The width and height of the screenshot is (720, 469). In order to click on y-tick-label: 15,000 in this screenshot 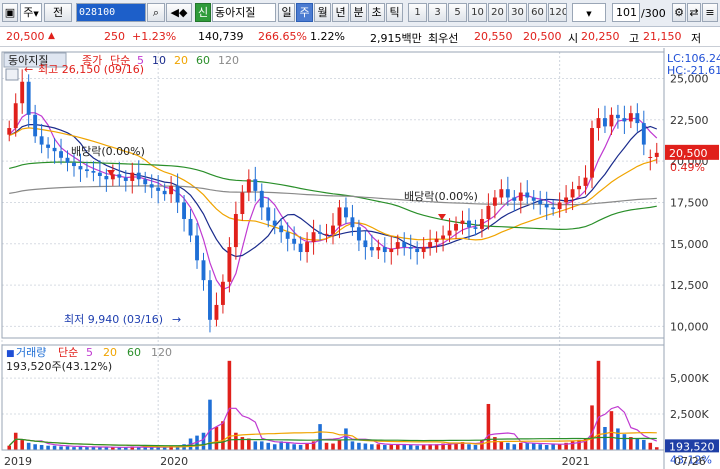, I will do `click(689, 244)`.